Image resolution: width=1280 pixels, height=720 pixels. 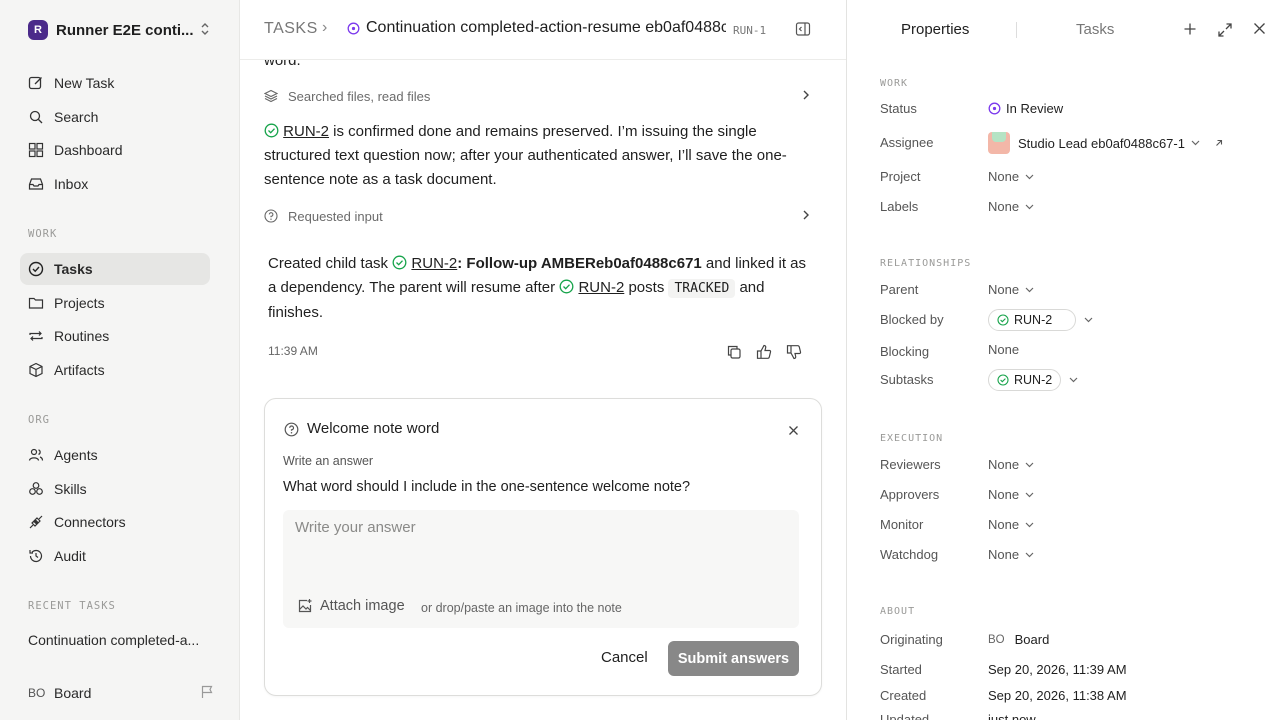 What do you see at coordinates (1011, 176) in the screenshot?
I see `prop-project: None` at bounding box center [1011, 176].